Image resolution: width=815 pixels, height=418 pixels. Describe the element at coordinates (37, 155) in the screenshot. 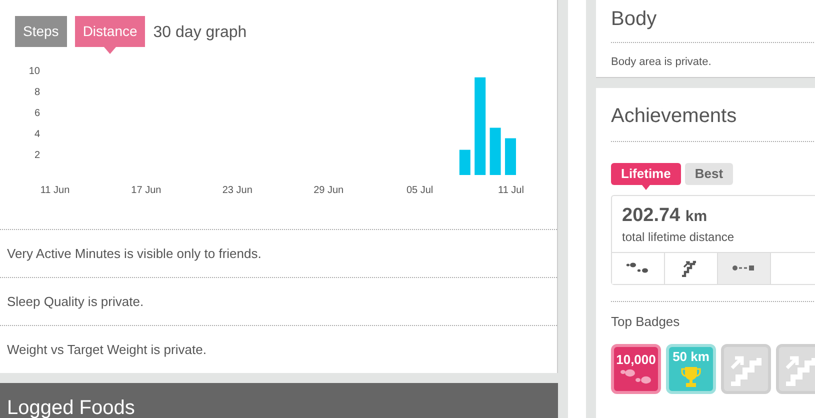

I see `y-tick-label: 2` at that location.